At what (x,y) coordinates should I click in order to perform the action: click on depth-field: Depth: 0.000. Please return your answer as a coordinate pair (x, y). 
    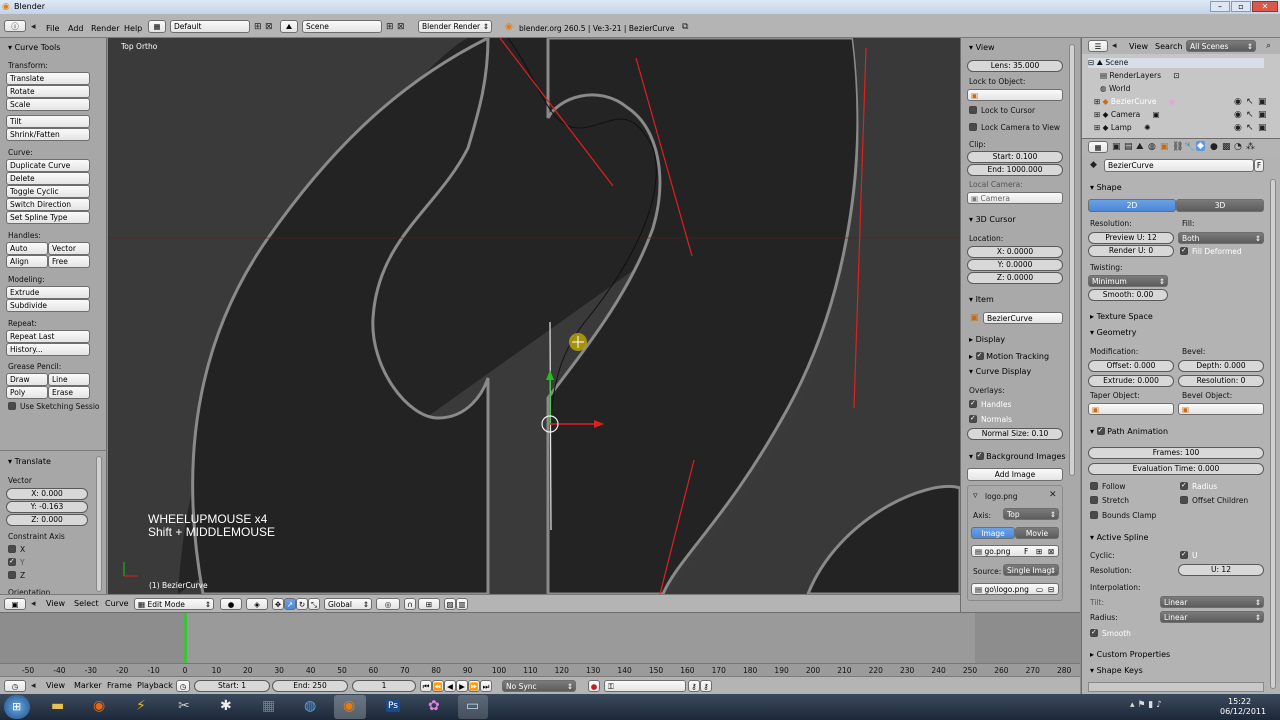
    Looking at the image, I should click on (1221, 366).